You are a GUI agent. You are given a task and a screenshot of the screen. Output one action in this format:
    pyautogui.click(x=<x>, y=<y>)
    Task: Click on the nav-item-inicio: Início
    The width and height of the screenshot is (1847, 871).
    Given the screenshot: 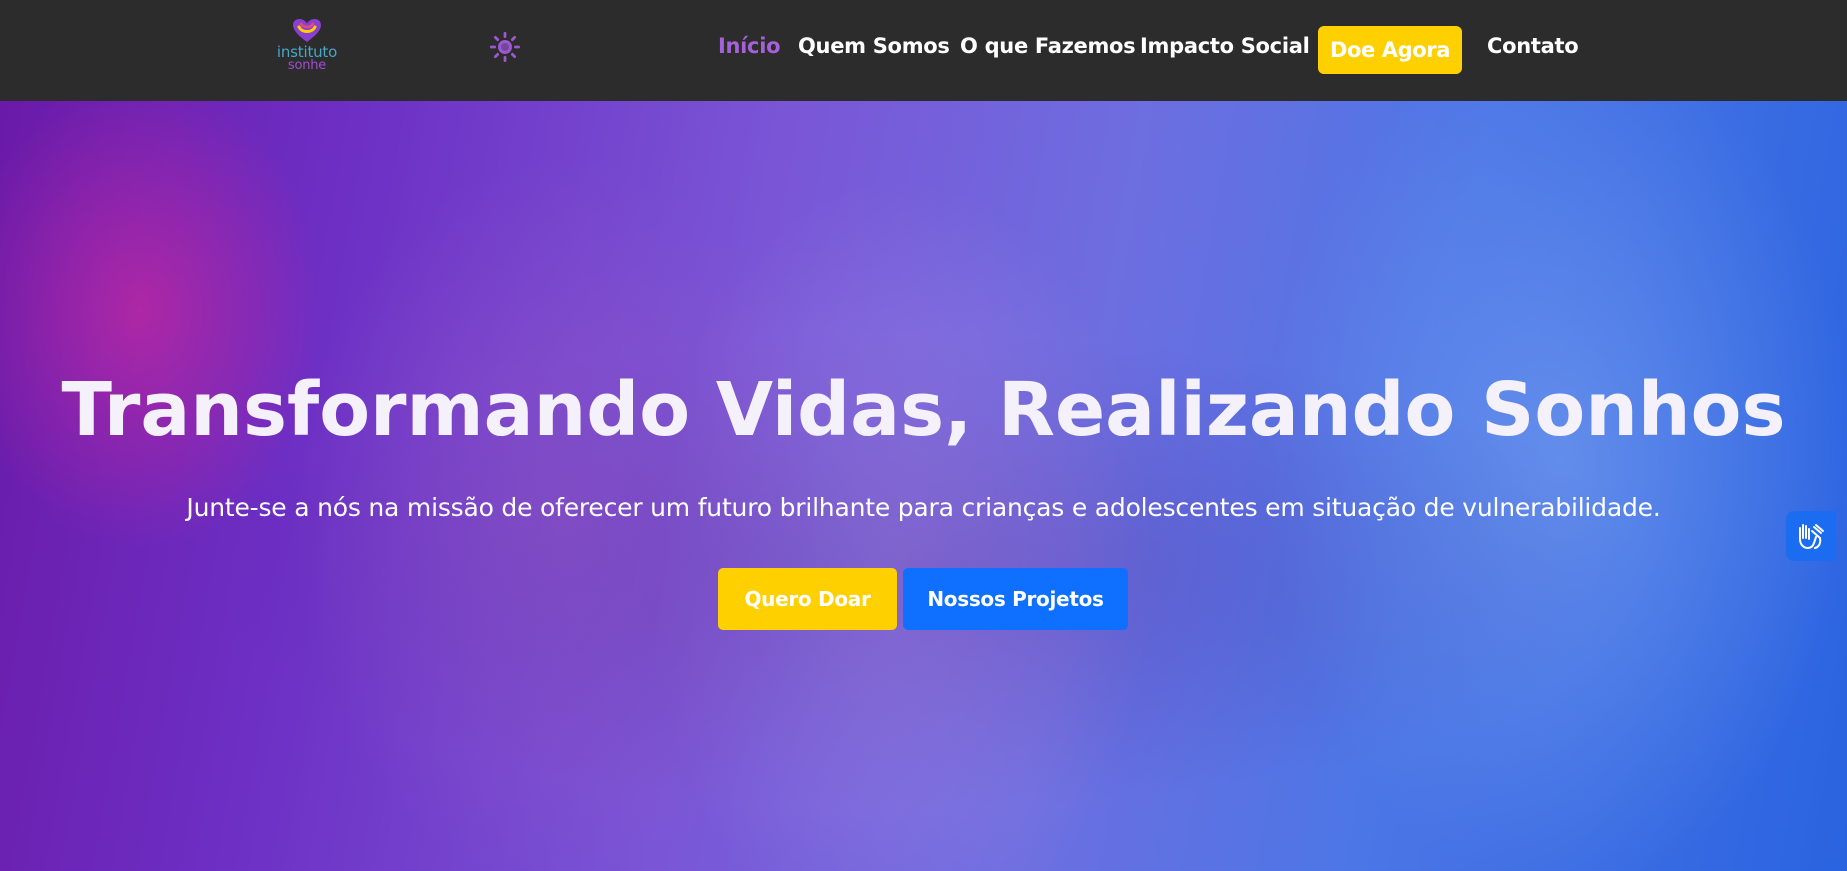 What is the action you would take?
    pyautogui.click(x=749, y=46)
    